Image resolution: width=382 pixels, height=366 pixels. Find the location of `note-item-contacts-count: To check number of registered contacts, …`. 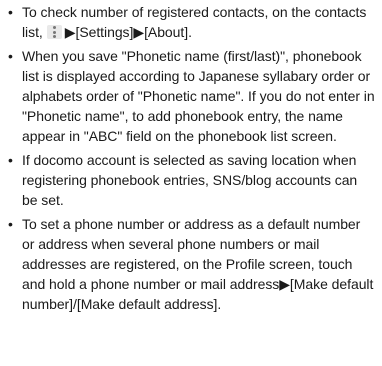

note-item-contacts-count: To check number of registered contacts, … is located at coordinates (191, 22).